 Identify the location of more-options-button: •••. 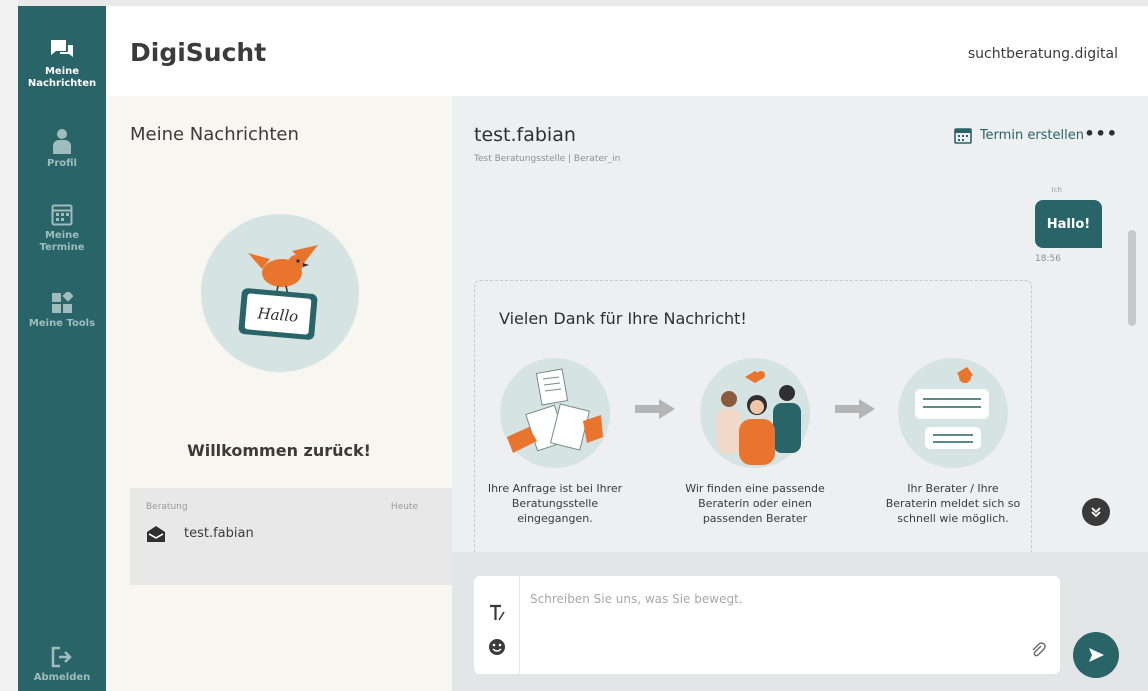
(1101, 133).